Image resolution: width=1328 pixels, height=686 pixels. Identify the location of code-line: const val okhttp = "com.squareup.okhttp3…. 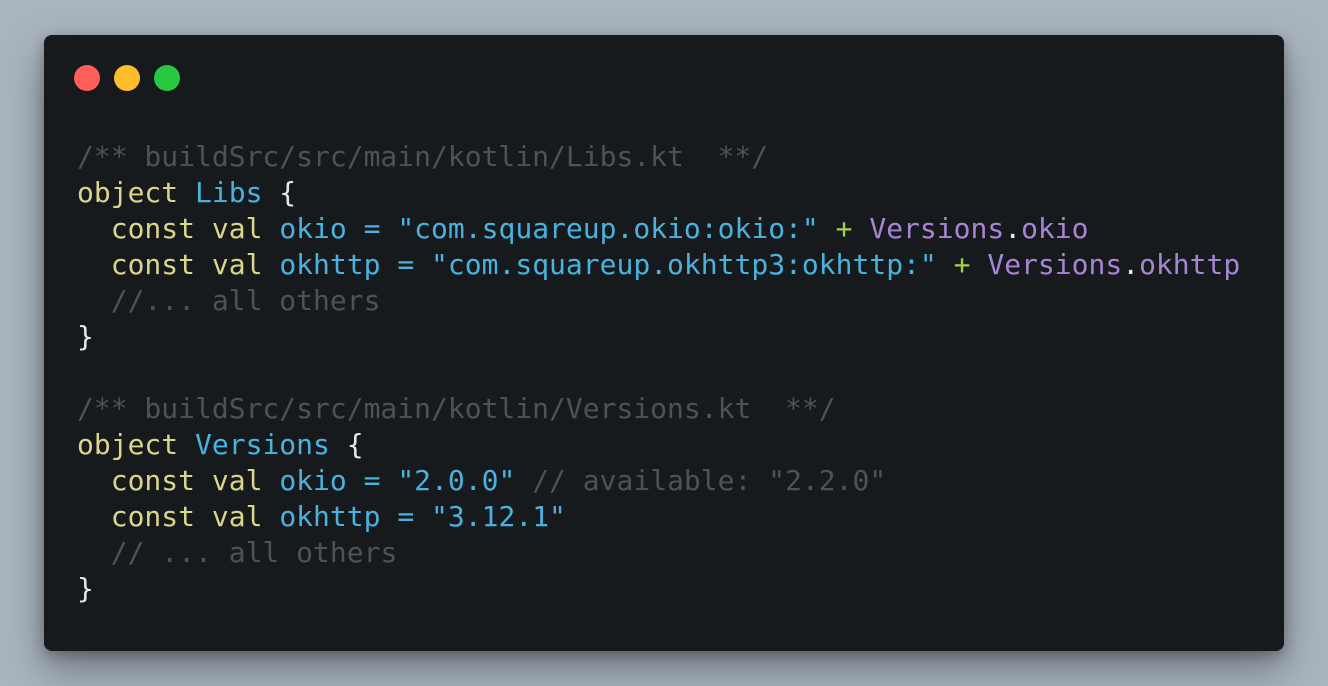
(659, 265).